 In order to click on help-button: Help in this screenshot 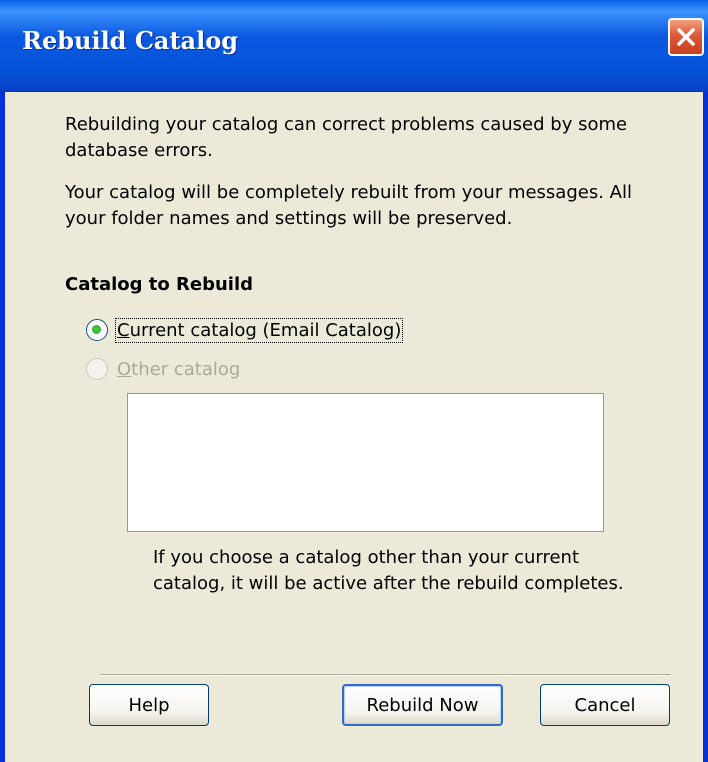, I will do `click(149, 705)`.